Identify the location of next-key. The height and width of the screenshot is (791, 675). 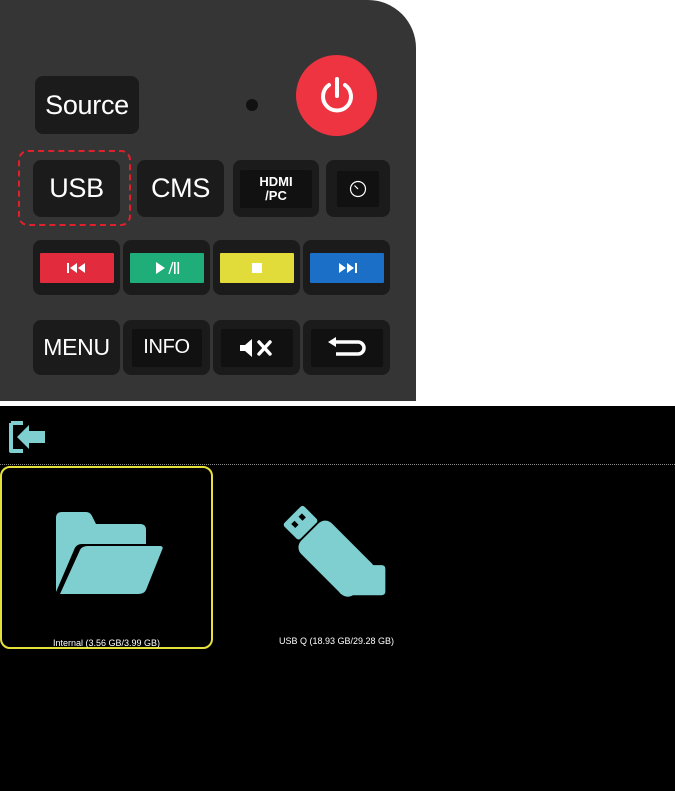
(346, 267).